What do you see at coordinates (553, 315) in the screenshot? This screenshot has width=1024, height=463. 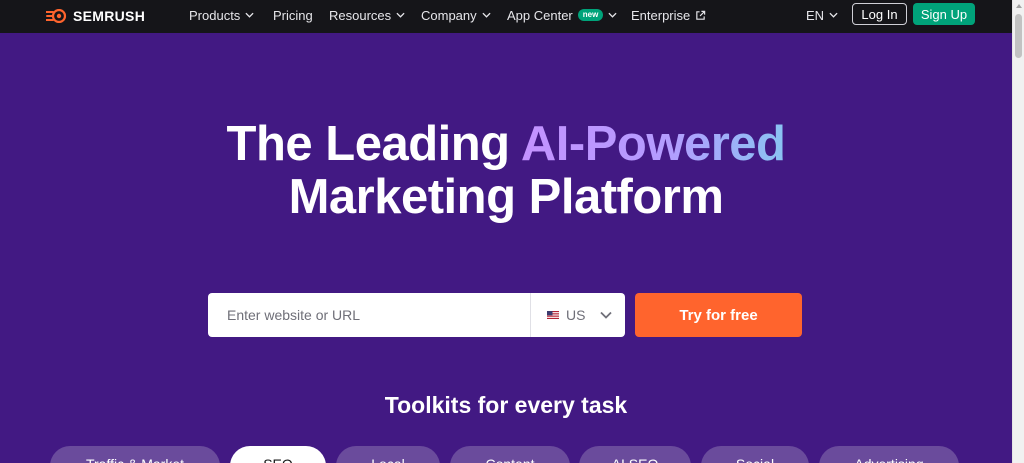 I see `us-flag-icon` at bounding box center [553, 315].